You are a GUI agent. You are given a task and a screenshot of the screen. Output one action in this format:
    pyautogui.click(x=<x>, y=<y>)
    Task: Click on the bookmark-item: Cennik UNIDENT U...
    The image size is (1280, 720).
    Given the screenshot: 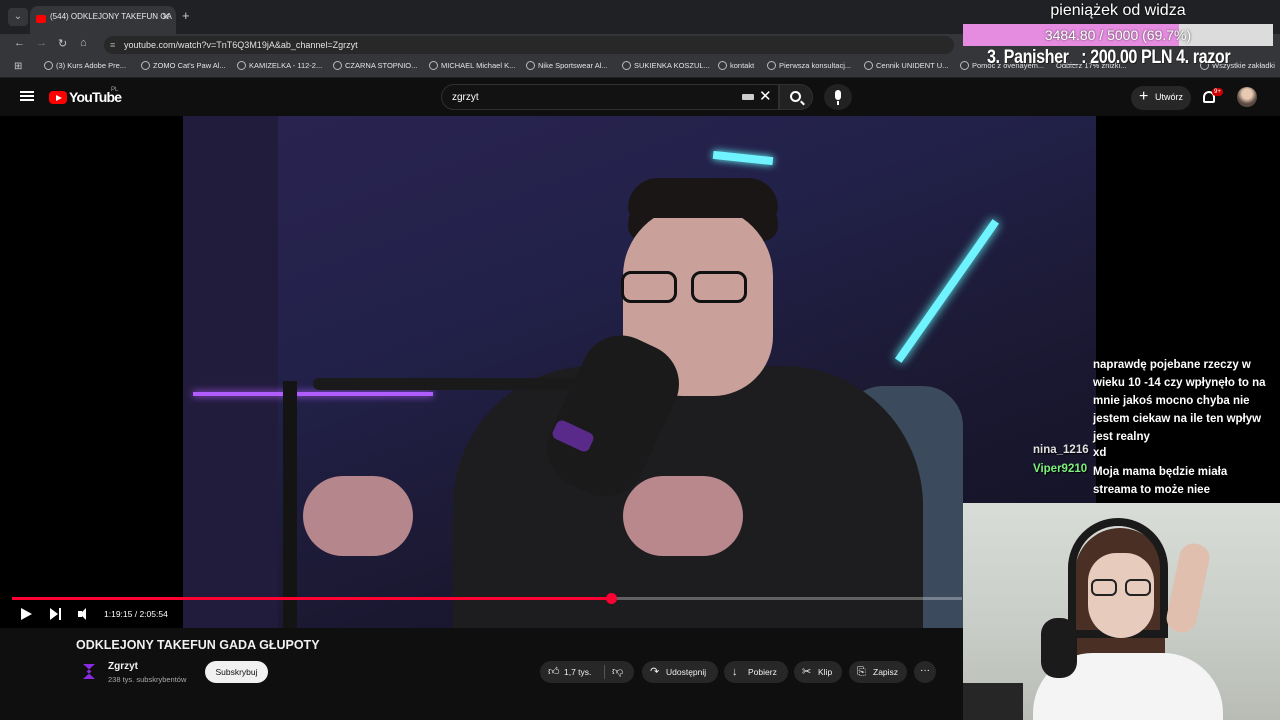 What is the action you would take?
    pyautogui.click(x=906, y=65)
    